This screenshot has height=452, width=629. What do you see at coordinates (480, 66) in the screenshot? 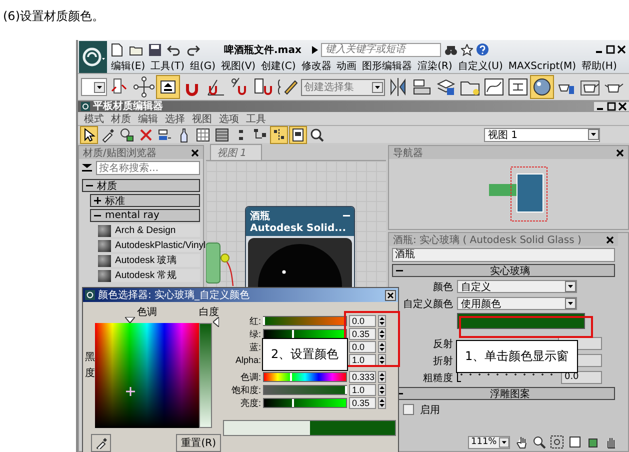
I see `menu-item: 自定义(U)` at bounding box center [480, 66].